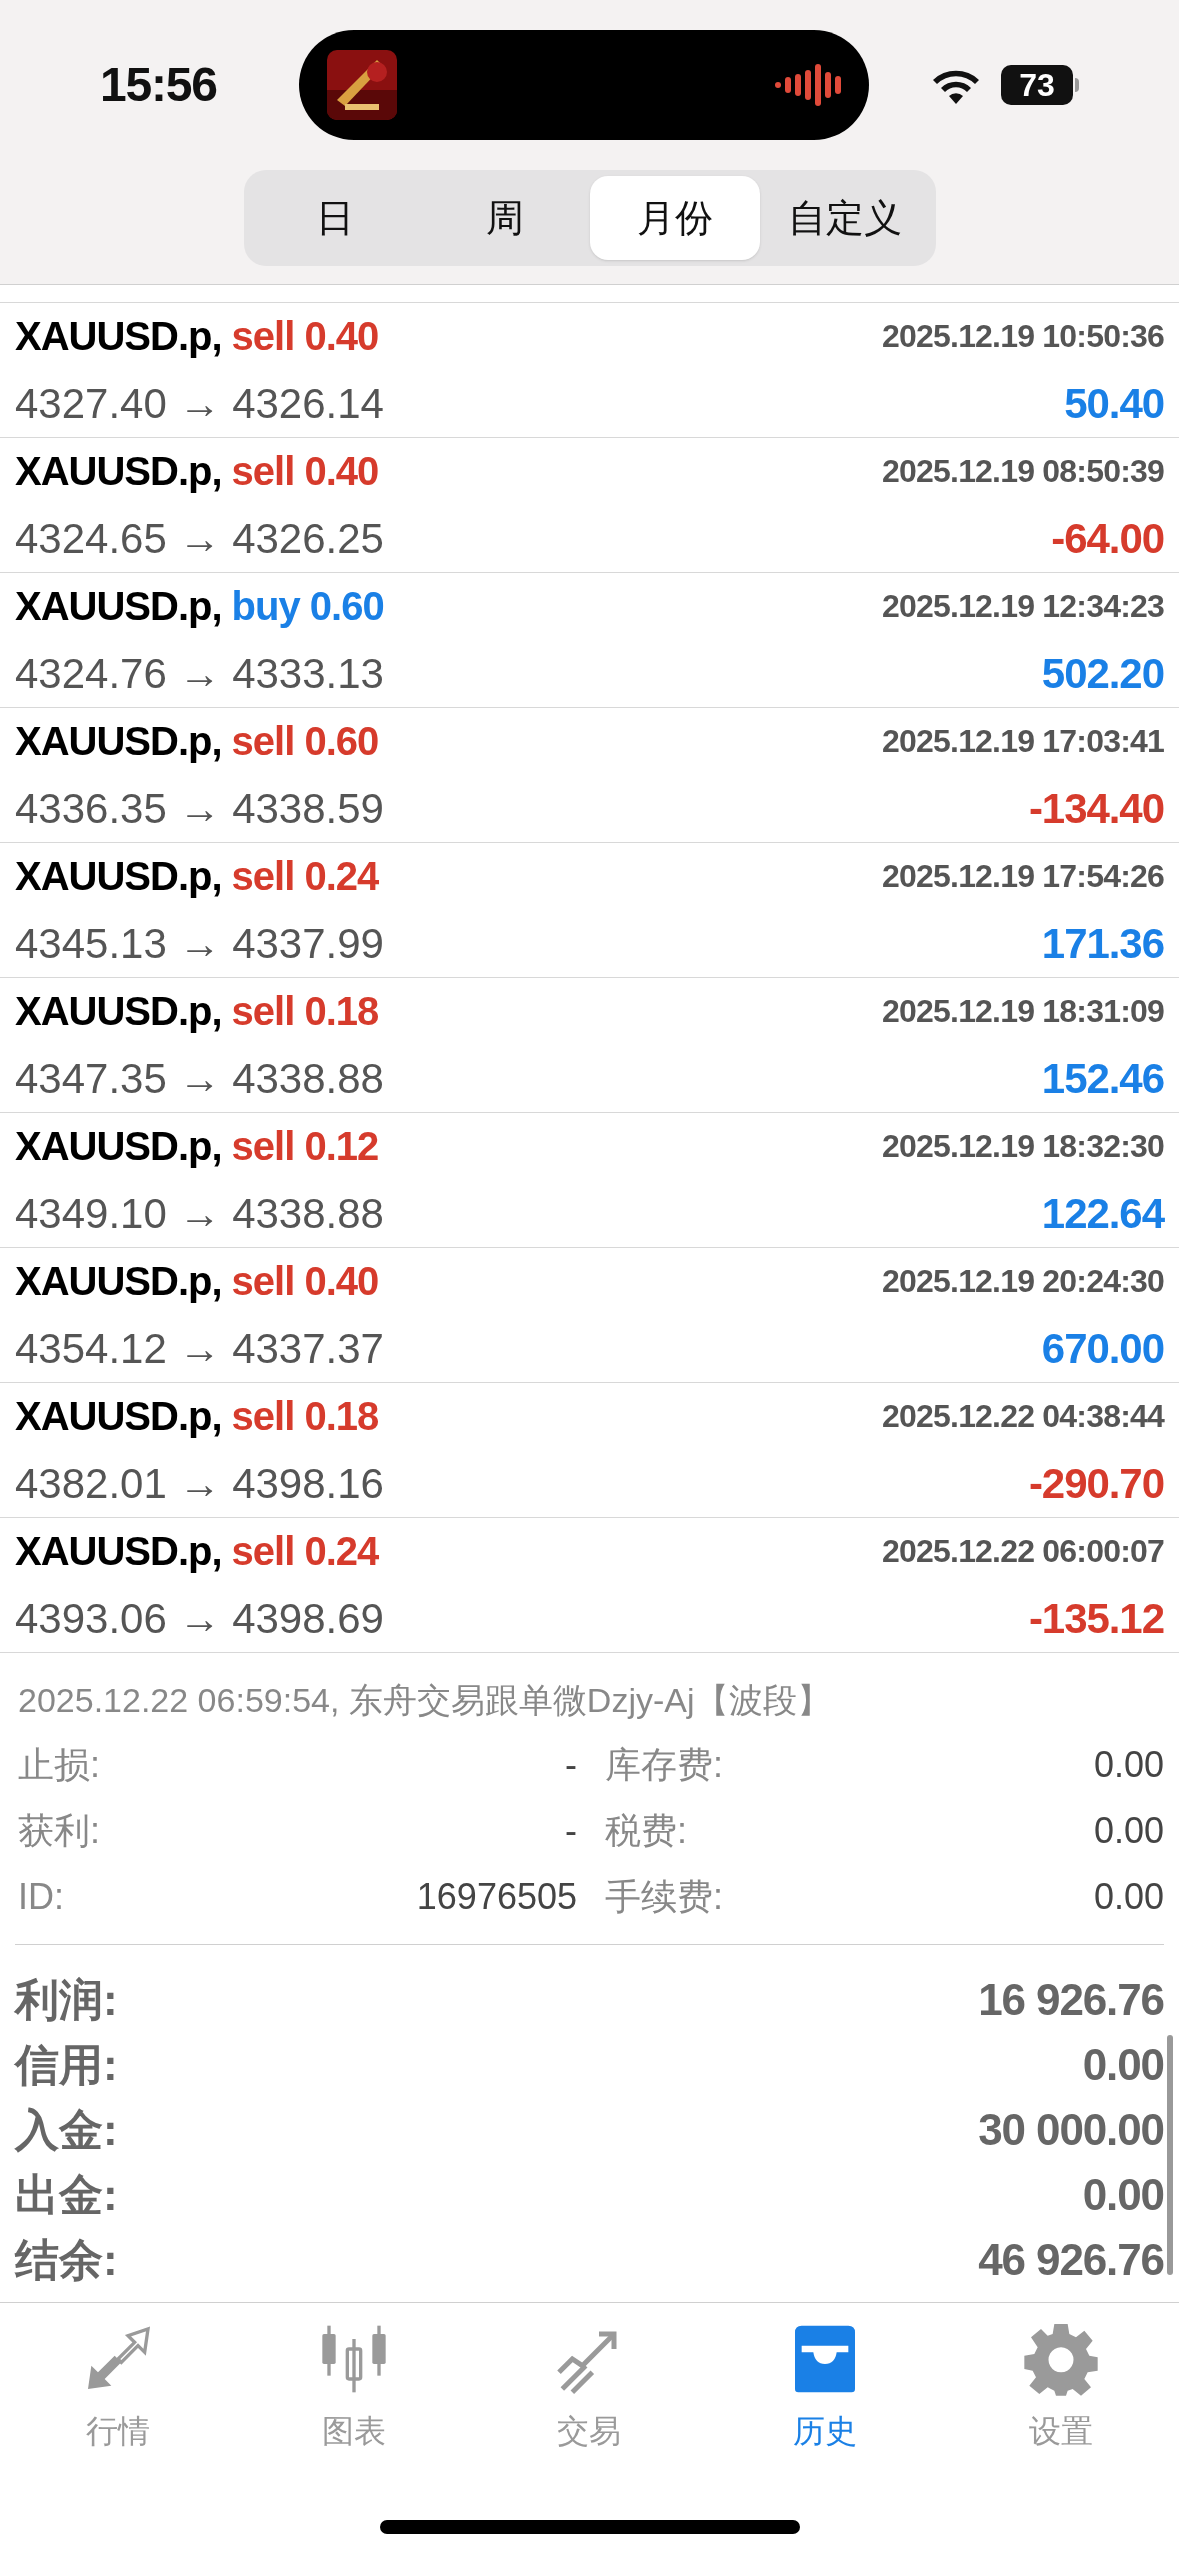 This screenshot has height=2556, width=1179. I want to click on trade-prices: 4347.35 → 4338.88, so click(199, 1078).